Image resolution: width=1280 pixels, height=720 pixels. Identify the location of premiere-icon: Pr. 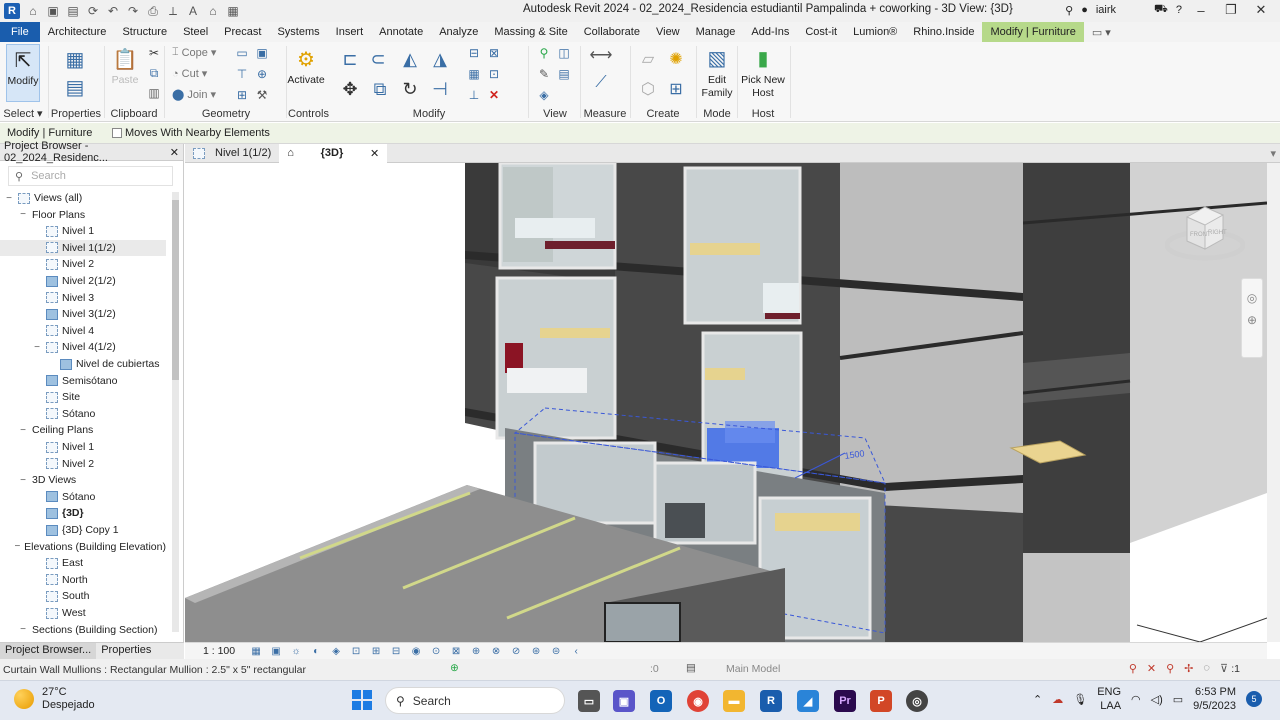
(845, 701).